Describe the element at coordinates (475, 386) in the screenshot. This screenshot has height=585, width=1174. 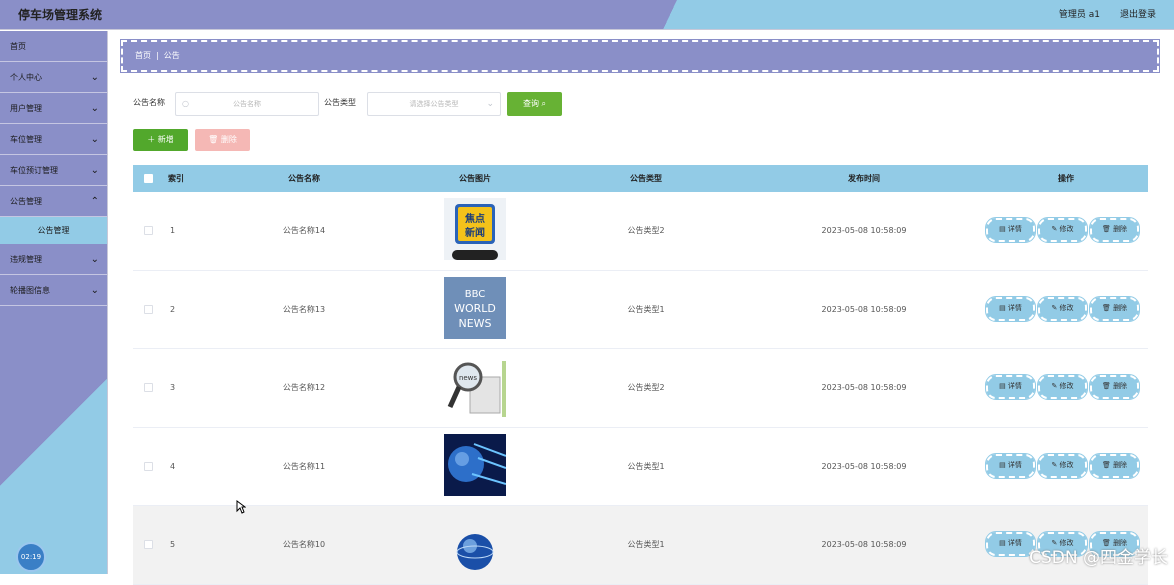
I see `magnifier-news-image: news` at that location.